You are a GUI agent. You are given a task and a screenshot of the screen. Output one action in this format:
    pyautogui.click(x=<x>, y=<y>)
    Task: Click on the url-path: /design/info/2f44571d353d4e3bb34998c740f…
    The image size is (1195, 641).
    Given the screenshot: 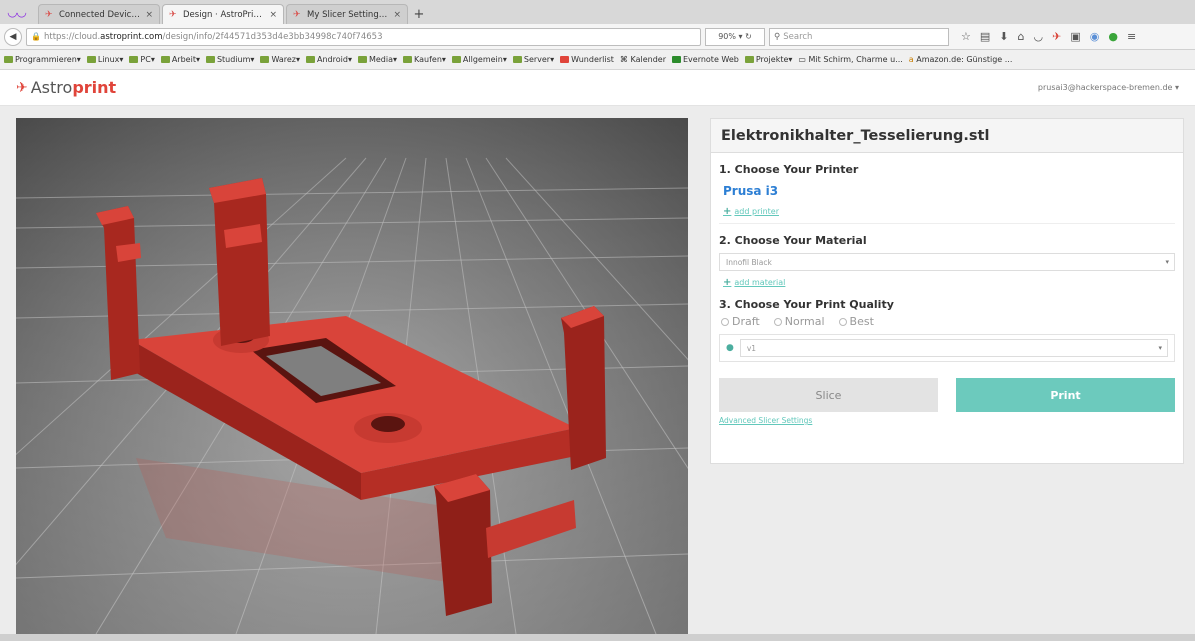 What is the action you would take?
    pyautogui.click(x=272, y=36)
    